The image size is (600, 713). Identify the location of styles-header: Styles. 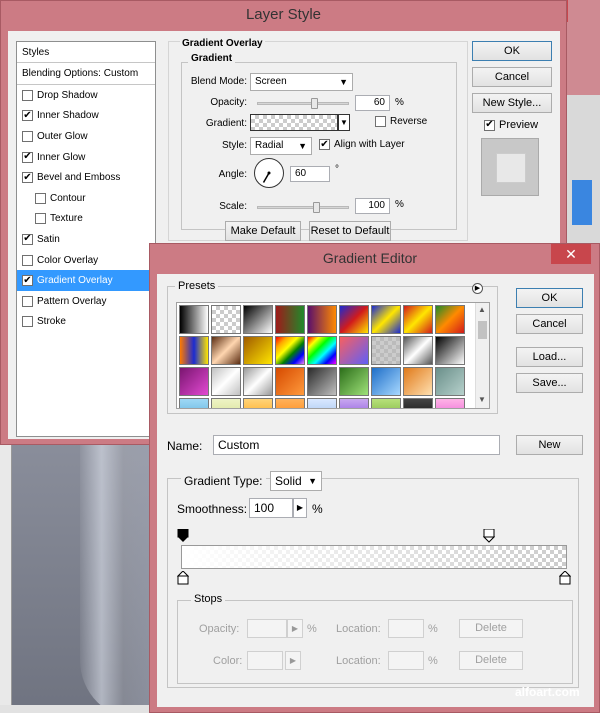
(86, 52).